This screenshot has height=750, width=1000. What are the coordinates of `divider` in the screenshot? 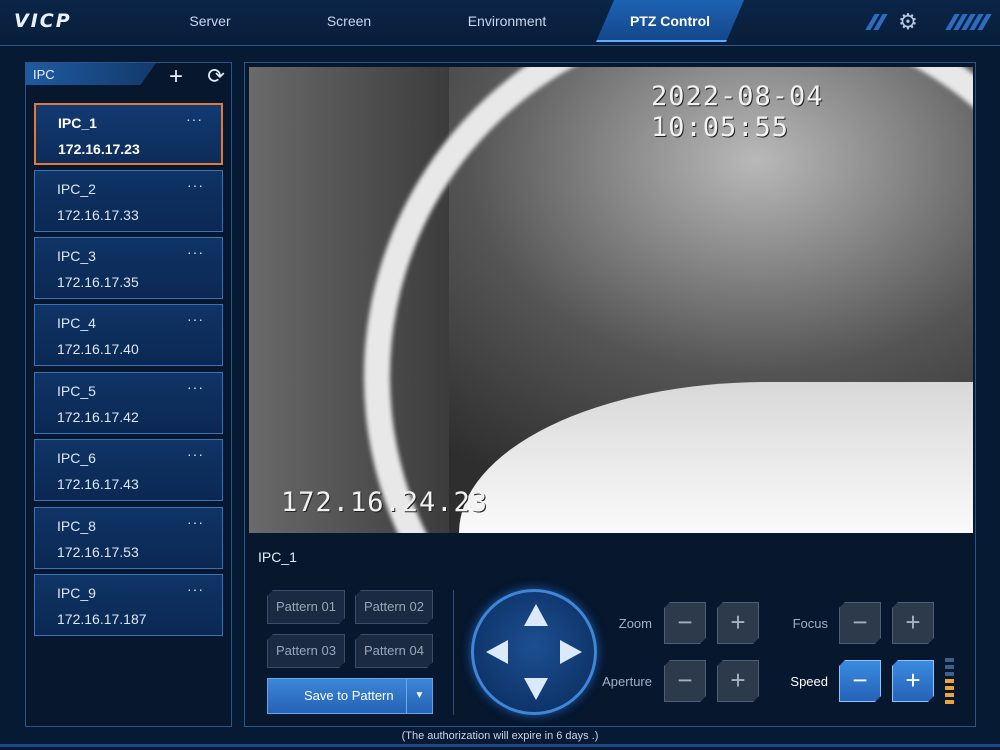 It's located at (453, 652).